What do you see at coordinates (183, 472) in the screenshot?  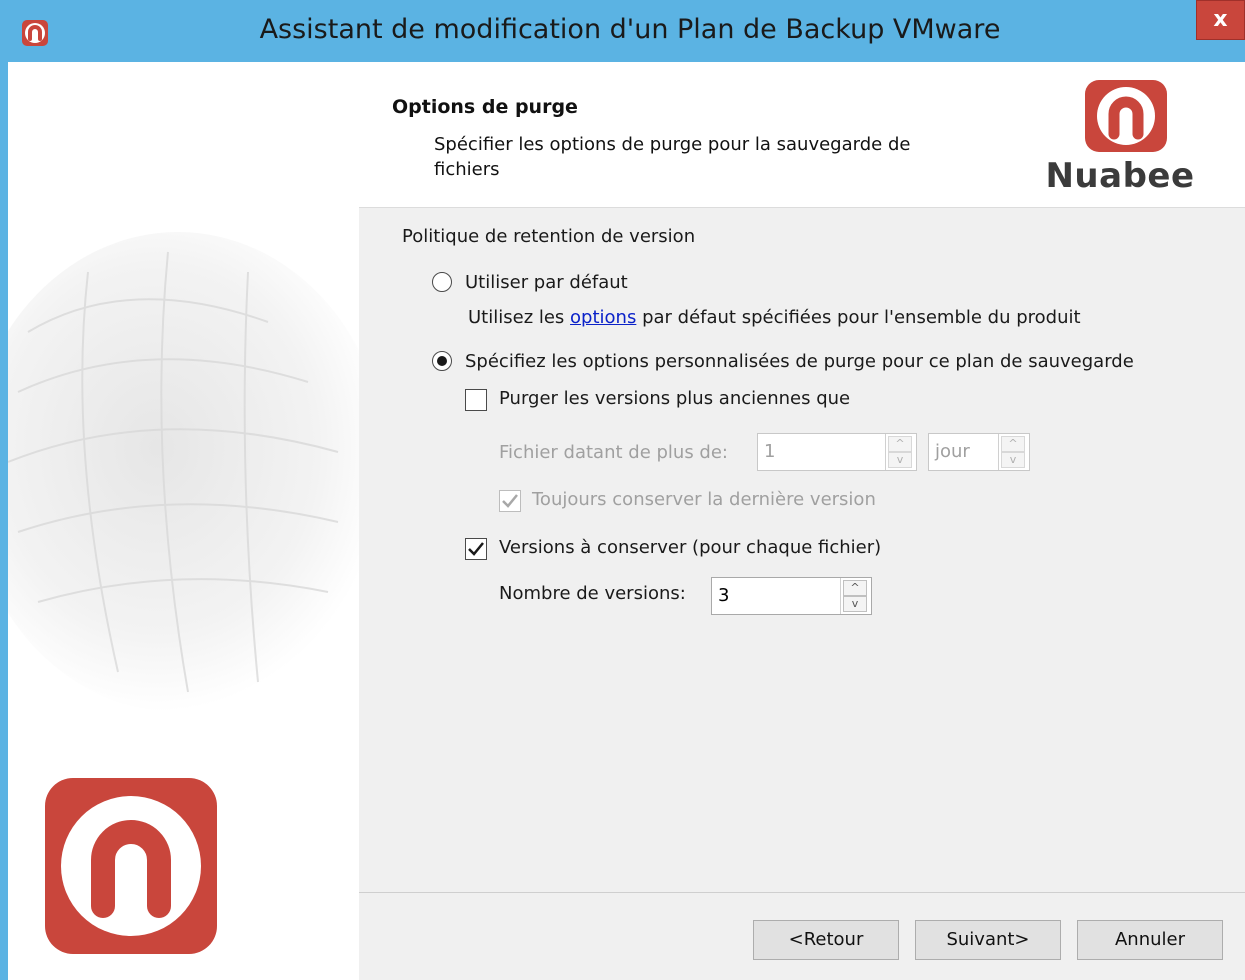 I see `background-watermark-image` at bounding box center [183, 472].